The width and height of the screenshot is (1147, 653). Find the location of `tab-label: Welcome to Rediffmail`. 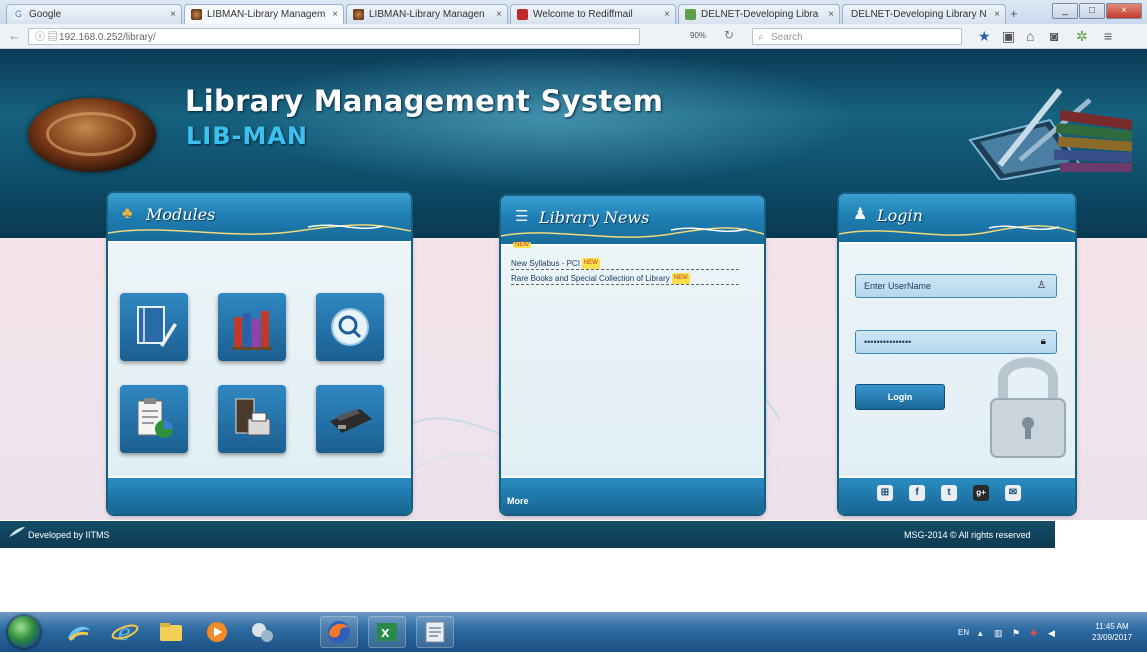

tab-label: Welcome to Rediffmail is located at coordinates (583, 14).